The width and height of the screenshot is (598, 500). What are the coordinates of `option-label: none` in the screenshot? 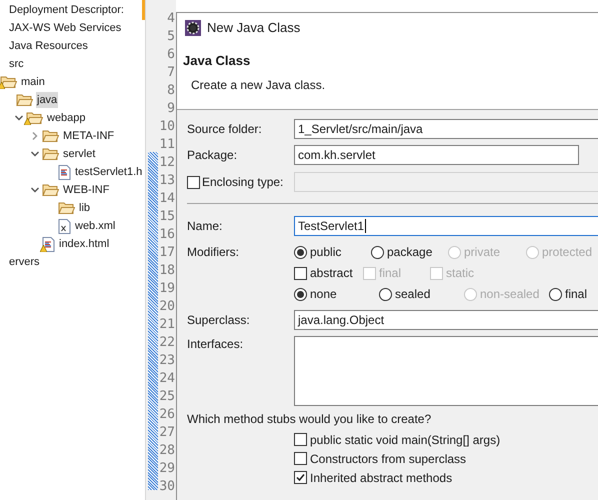 It's located at (323, 294).